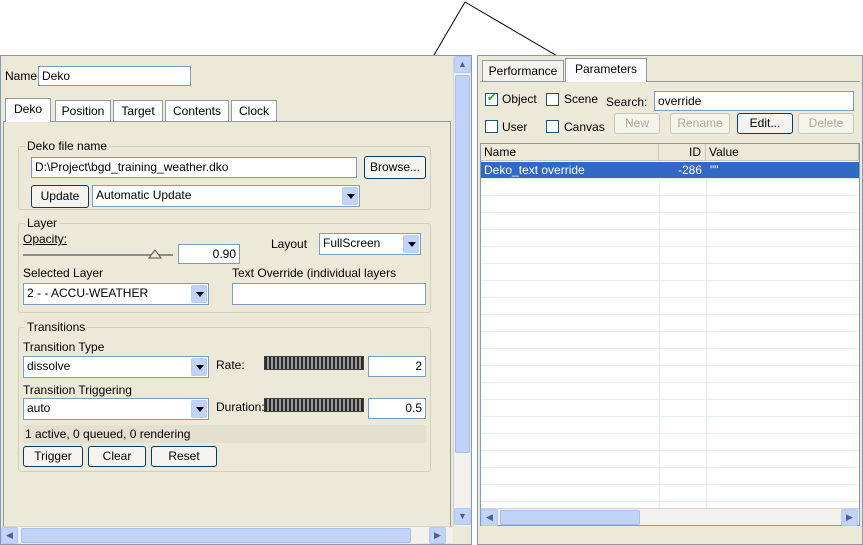  What do you see at coordinates (240, 407) in the screenshot?
I see `duration-label: Duration:` at bounding box center [240, 407].